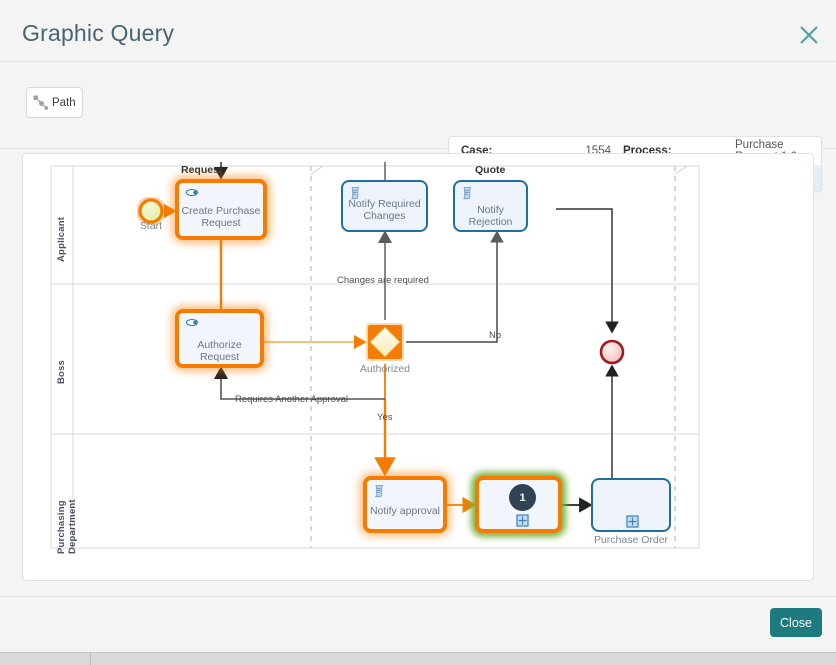 Image resolution: width=836 pixels, height=665 pixels. Describe the element at coordinates (64, 102) in the screenshot. I see `path-button-label: Path` at that location.